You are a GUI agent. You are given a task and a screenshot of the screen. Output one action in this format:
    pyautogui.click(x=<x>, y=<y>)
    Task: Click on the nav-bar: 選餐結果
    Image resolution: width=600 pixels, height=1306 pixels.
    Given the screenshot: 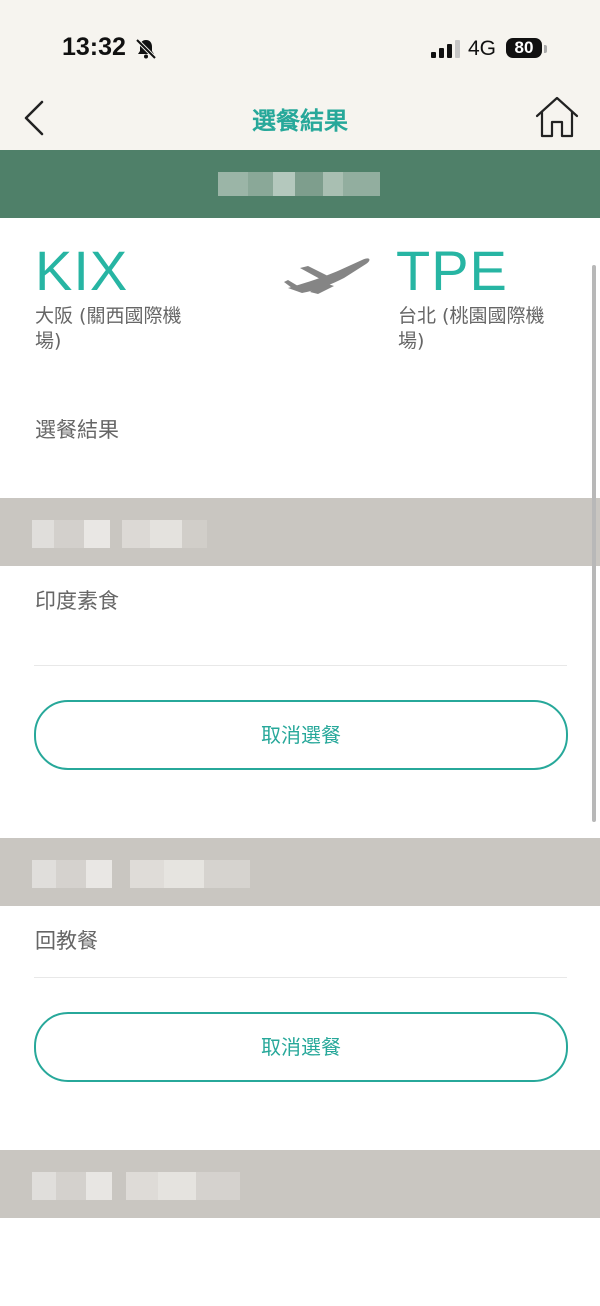 What is the action you would take?
    pyautogui.click(x=300, y=122)
    